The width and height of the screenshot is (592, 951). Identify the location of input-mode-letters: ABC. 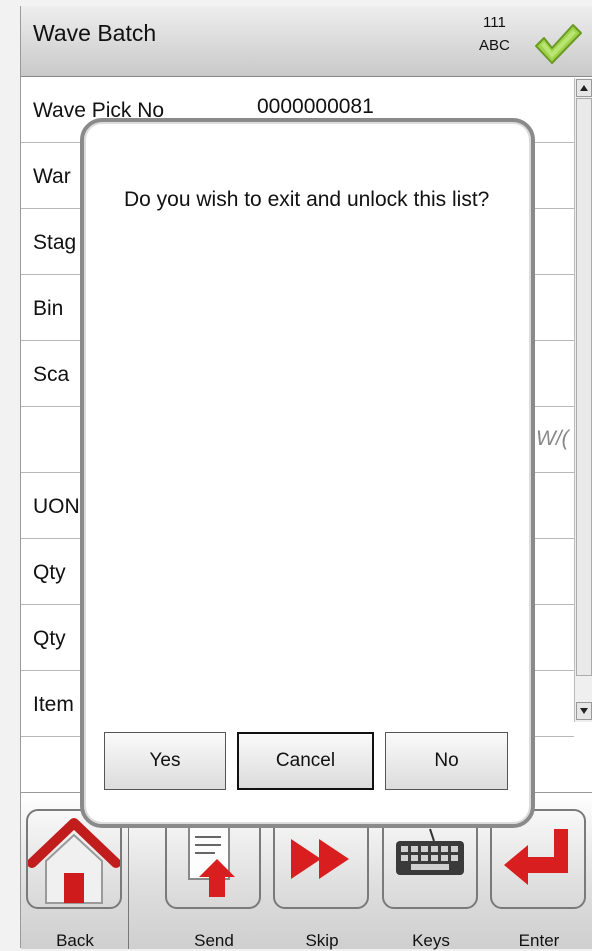
(494, 45).